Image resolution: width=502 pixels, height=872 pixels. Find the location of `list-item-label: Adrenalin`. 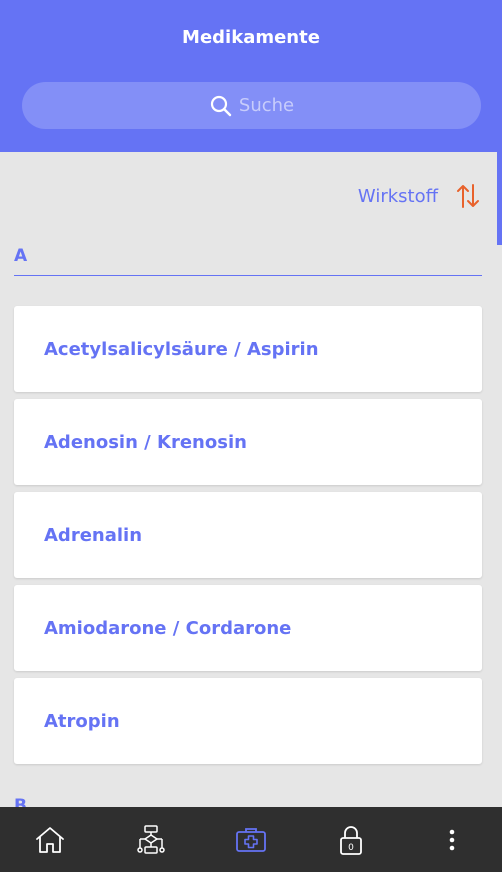

list-item-label: Adrenalin is located at coordinates (93, 535).